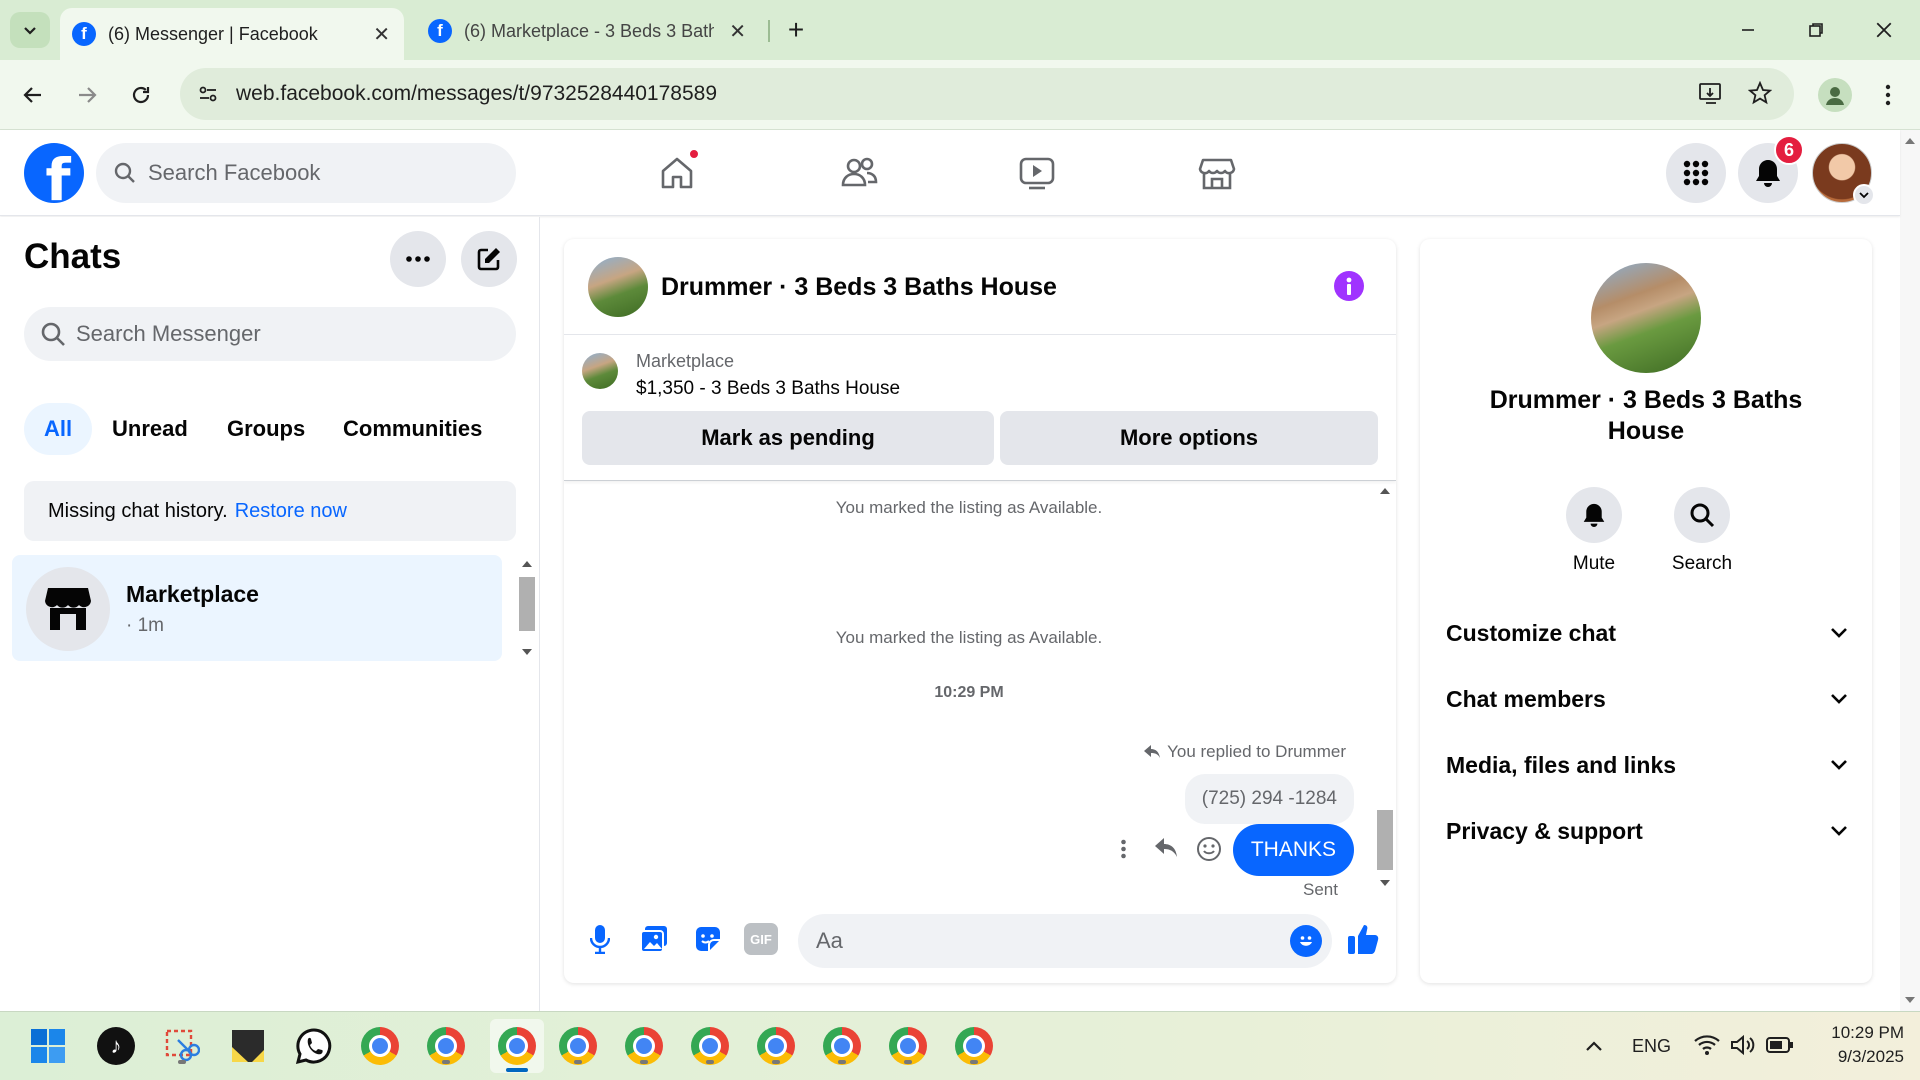  What do you see at coordinates (1306, 941) in the screenshot?
I see `emoji-picker-icon` at bounding box center [1306, 941].